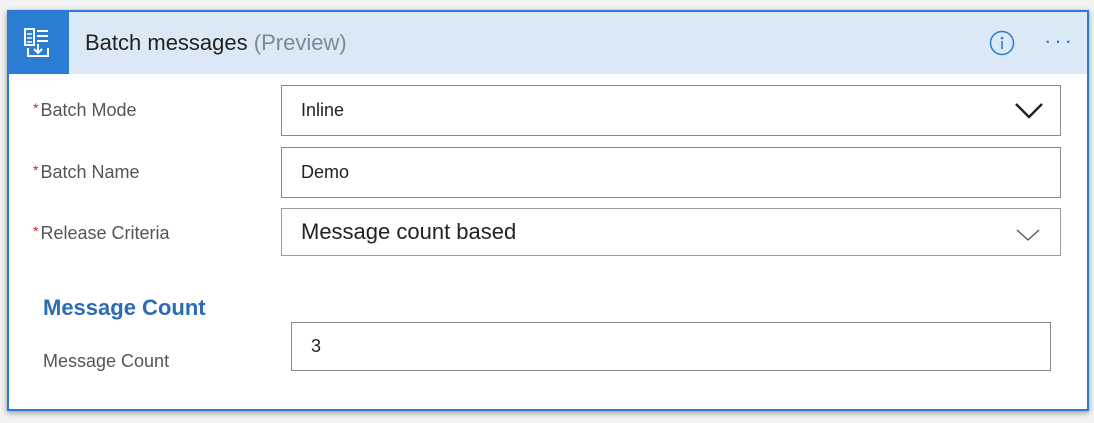 The width and height of the screenshot is (1094, 423). What do you see at coordinates (39, 43) in the screenshot?
I see `batch-messages-icon` at bounding box center [39, 43].